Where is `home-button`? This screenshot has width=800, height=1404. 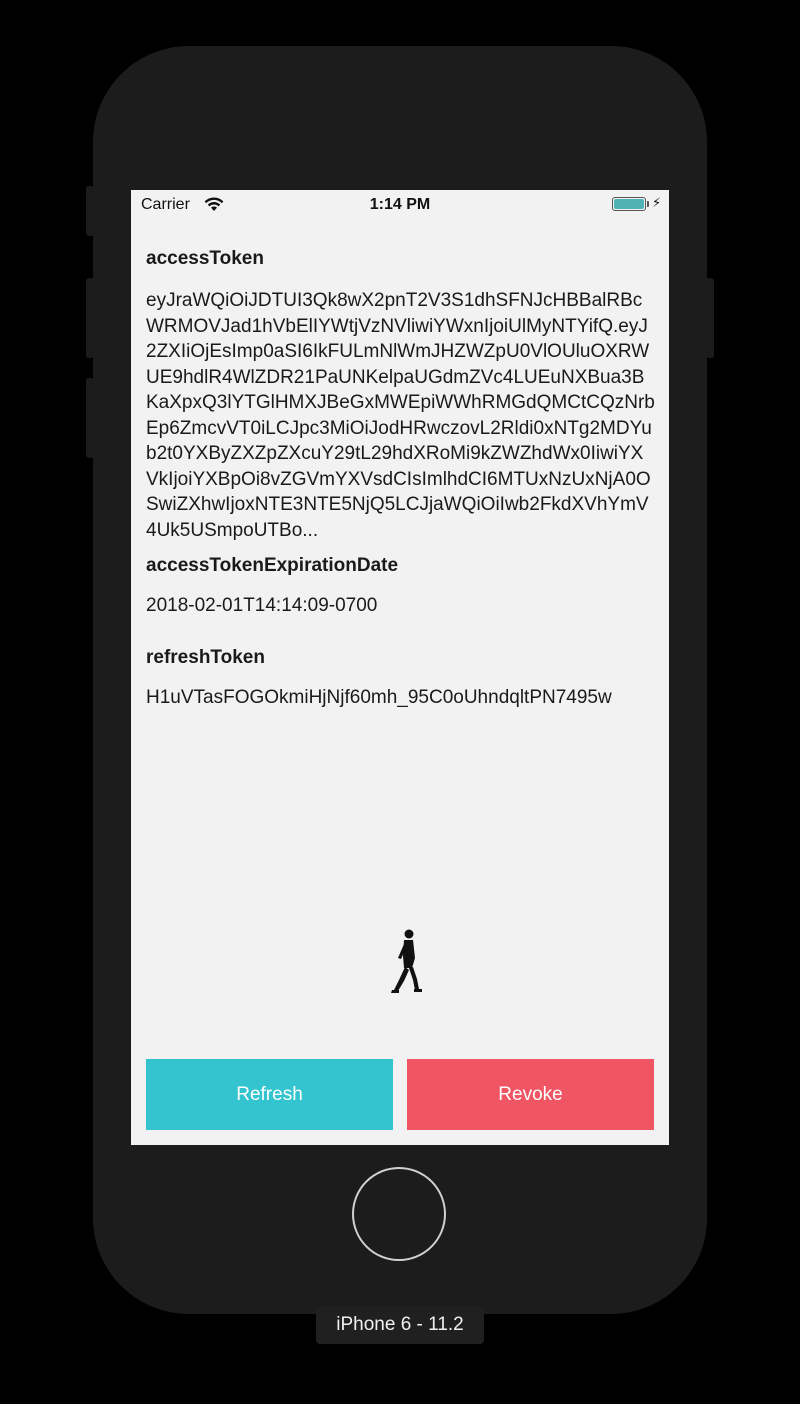
home-button is located at coordinates (399, 1214).